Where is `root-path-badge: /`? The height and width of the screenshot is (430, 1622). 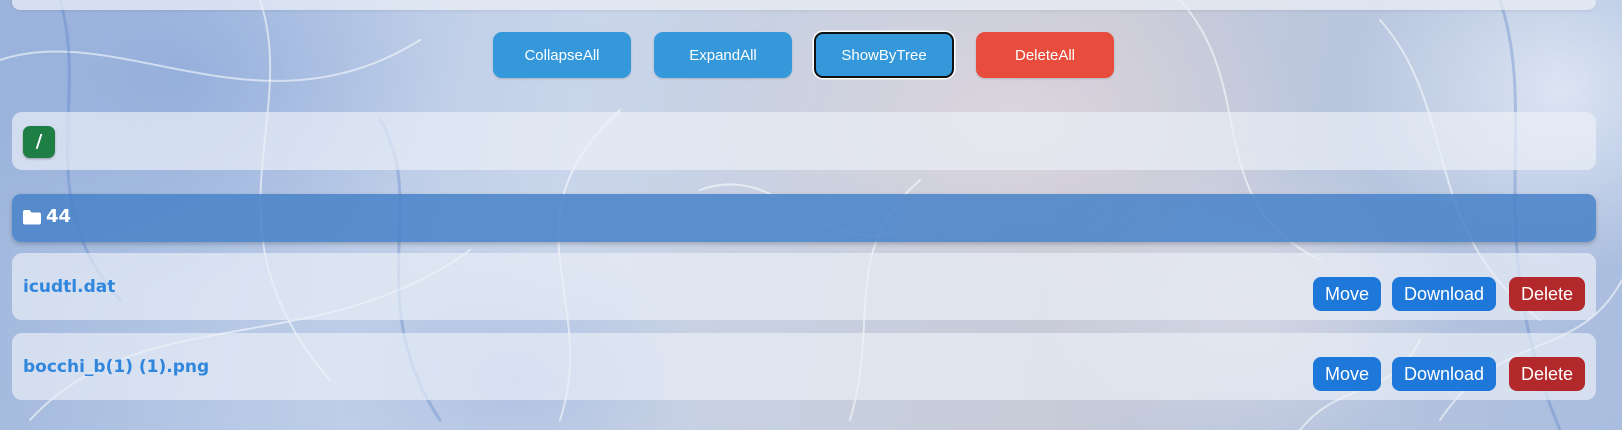 root-path-badge: / is located at coordinates (39, 142).